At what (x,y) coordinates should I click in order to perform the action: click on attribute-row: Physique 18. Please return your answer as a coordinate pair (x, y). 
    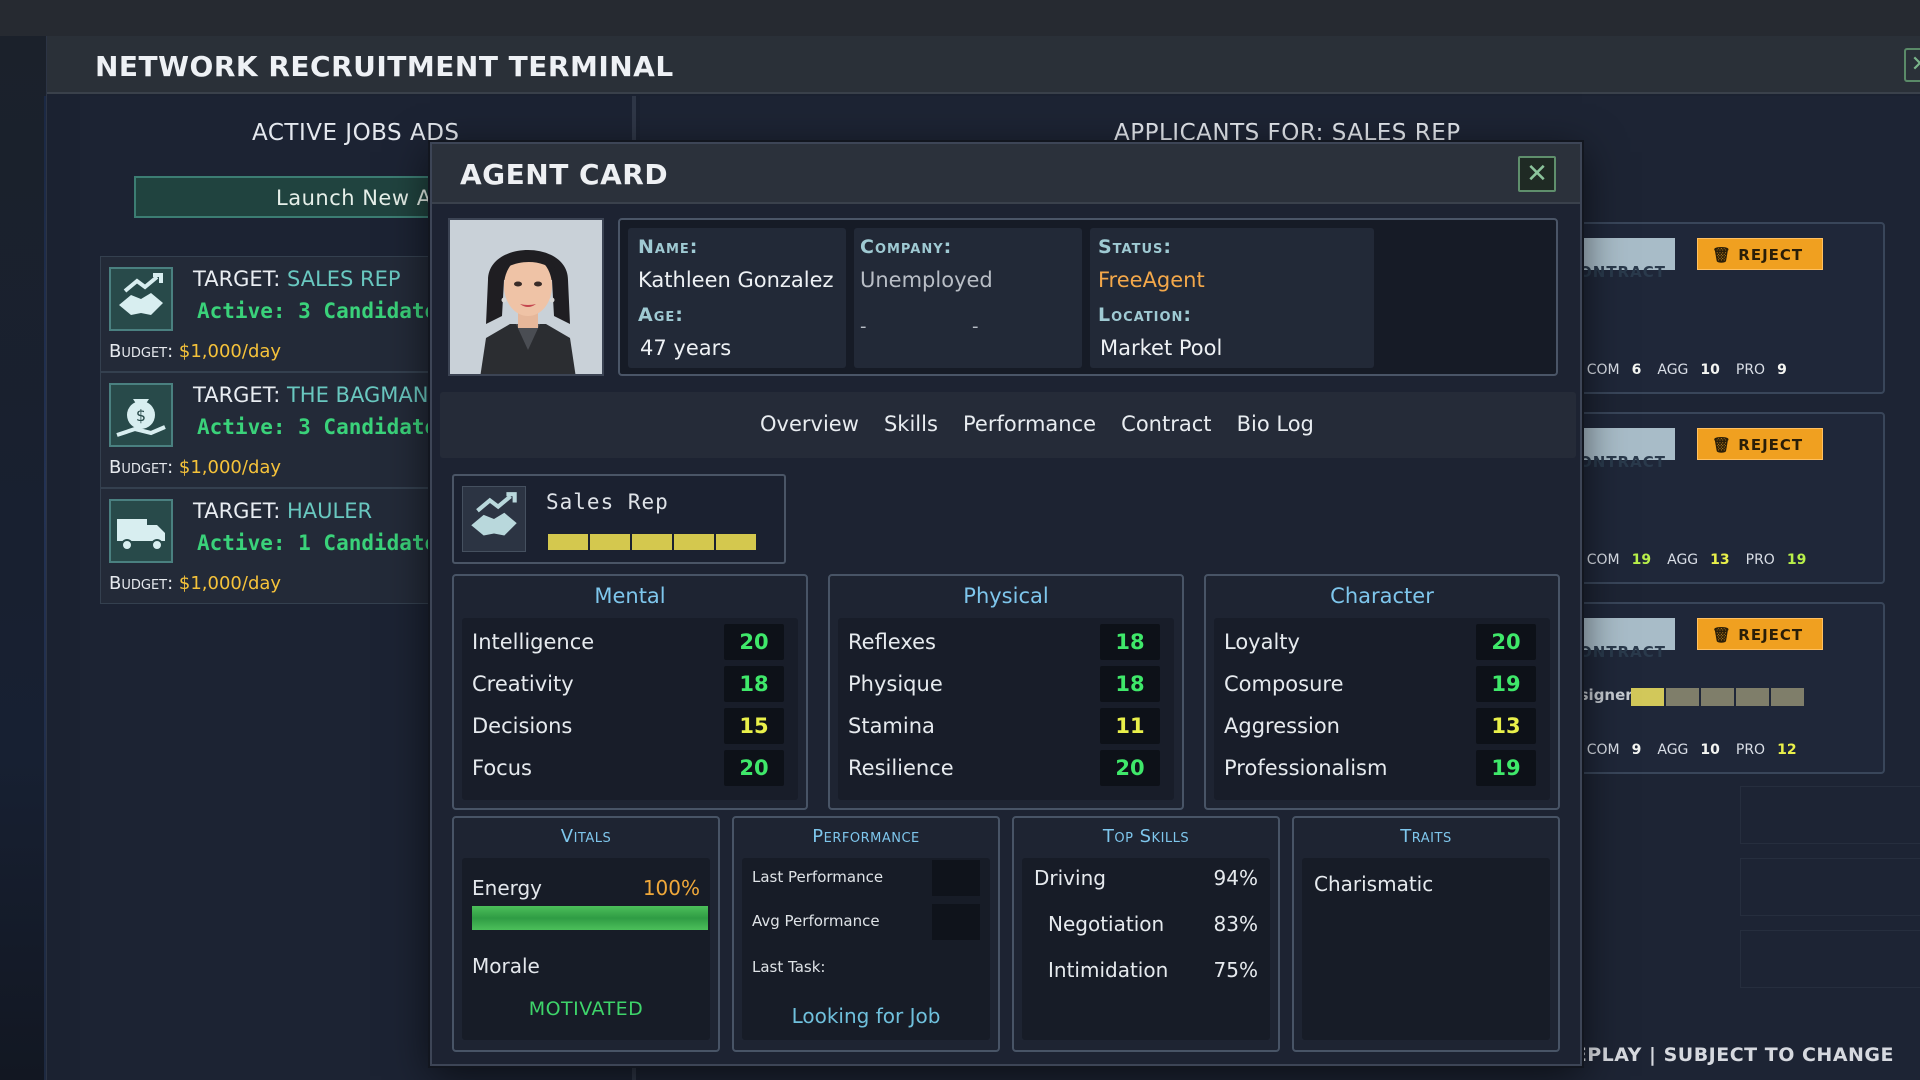
    Looking at the image, I should click on (1006, 685).